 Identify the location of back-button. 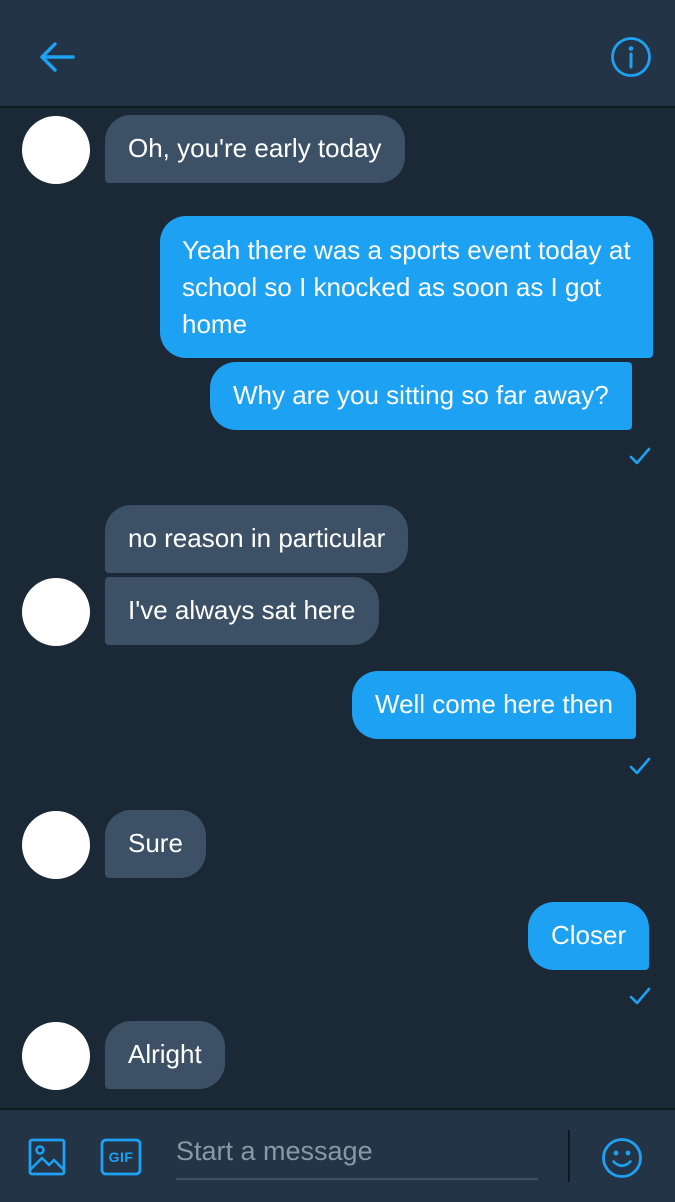
(57, 57).